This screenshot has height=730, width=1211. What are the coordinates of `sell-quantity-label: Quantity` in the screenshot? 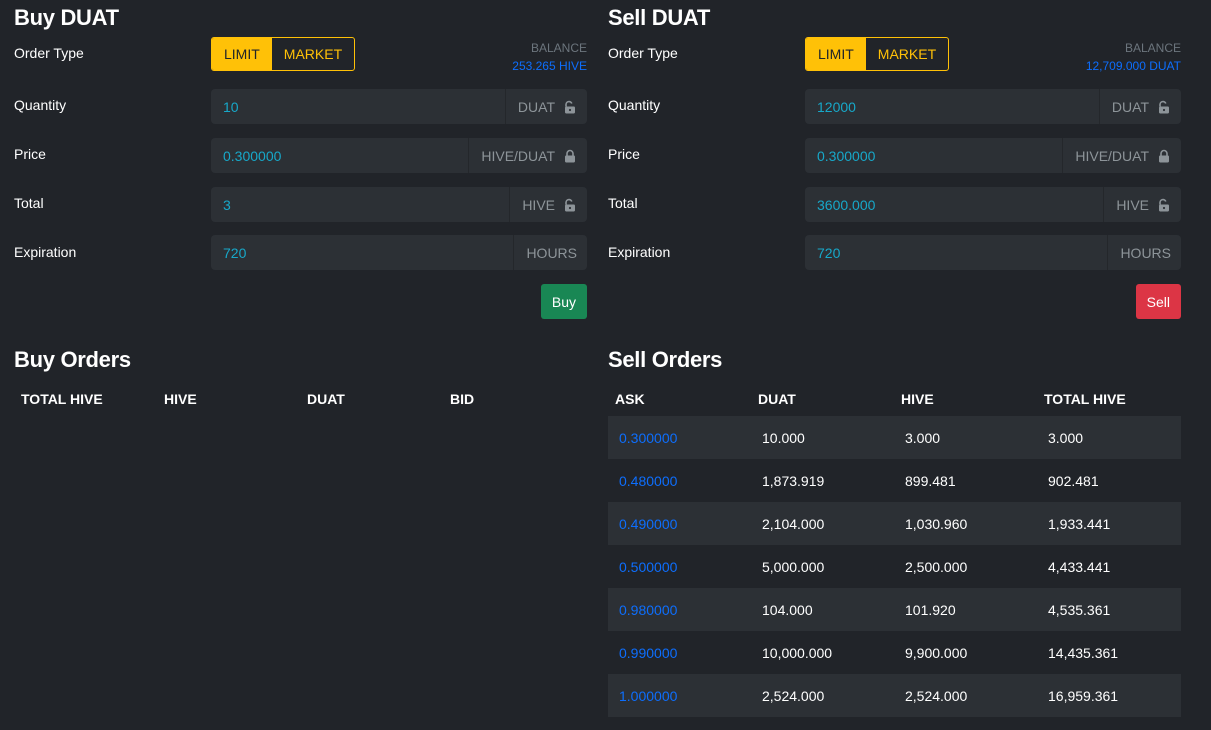 It's located at (634, 105).